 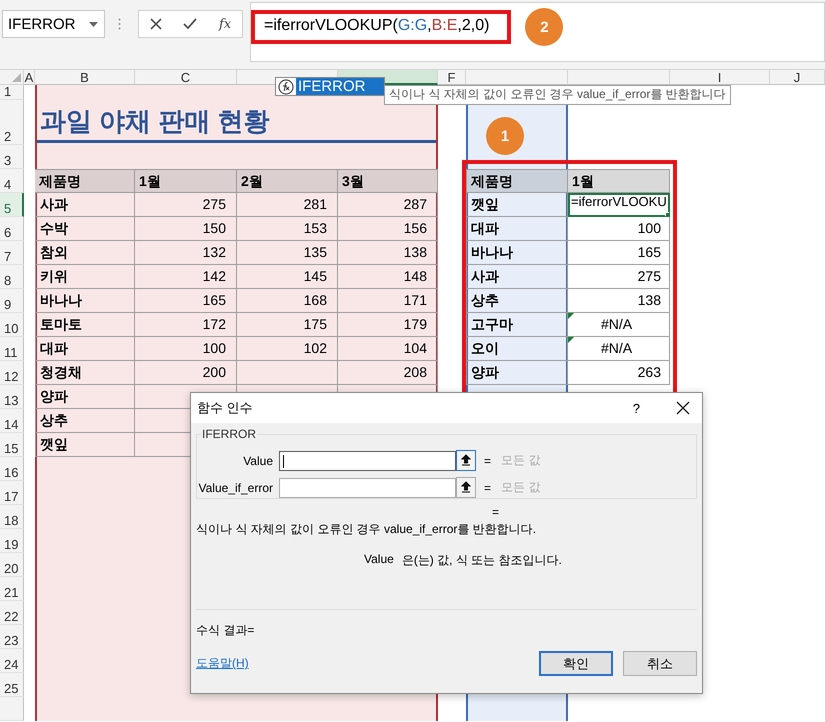 I want to click on formula-result: 수식 결과=, so click(x=226, y=630).